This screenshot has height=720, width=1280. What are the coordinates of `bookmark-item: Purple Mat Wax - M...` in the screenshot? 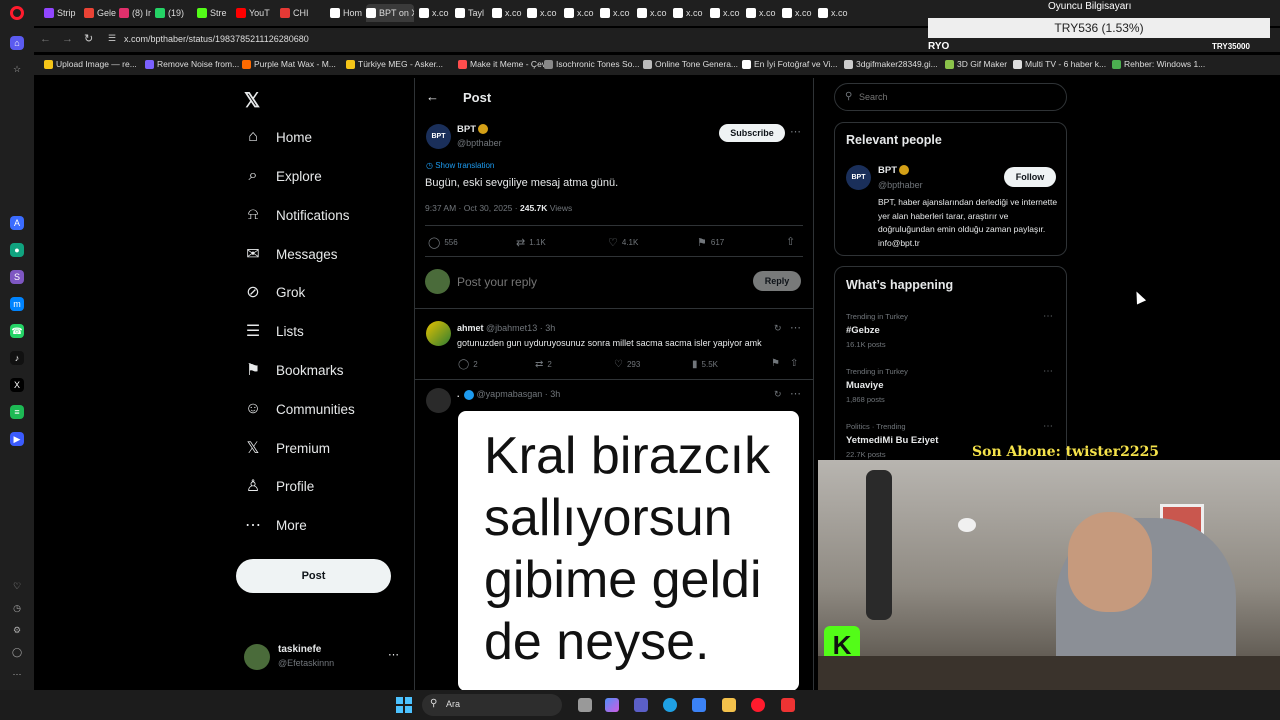 It's located at (289, 64).